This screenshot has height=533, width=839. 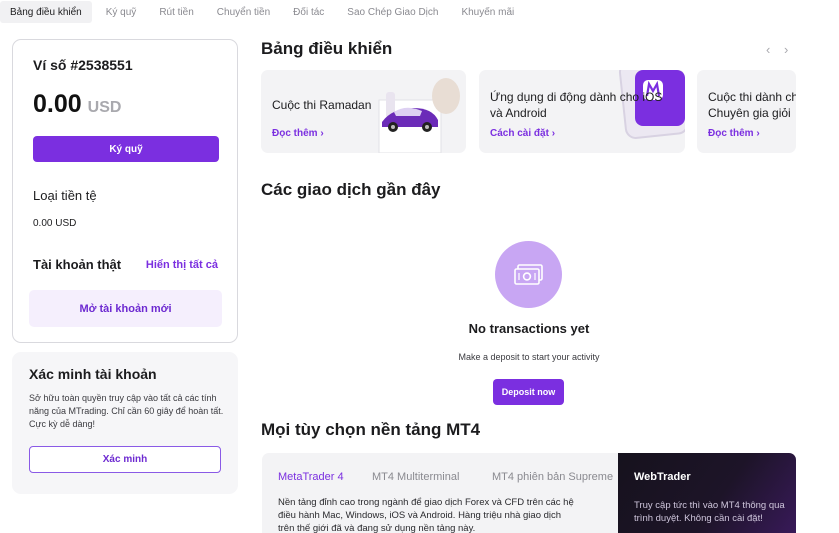 What do you see at coordinates (576, 105) in the screenshot?
I see `promo-title: Ứng dụng di động dành cho iOS và Android` at bounding box center [576, 105].